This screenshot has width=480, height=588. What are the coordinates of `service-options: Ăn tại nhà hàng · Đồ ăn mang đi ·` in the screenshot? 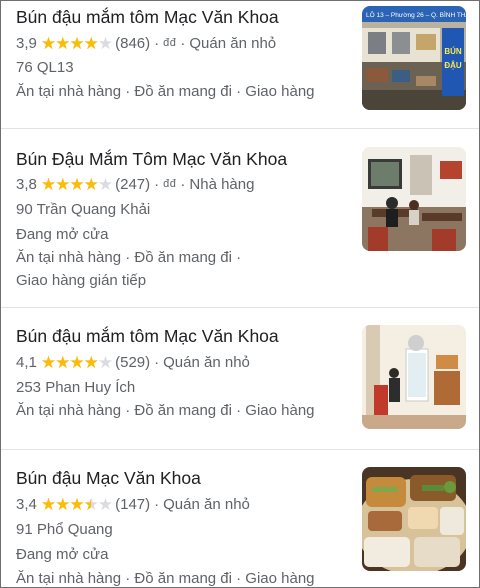 It's located at (129, 257).